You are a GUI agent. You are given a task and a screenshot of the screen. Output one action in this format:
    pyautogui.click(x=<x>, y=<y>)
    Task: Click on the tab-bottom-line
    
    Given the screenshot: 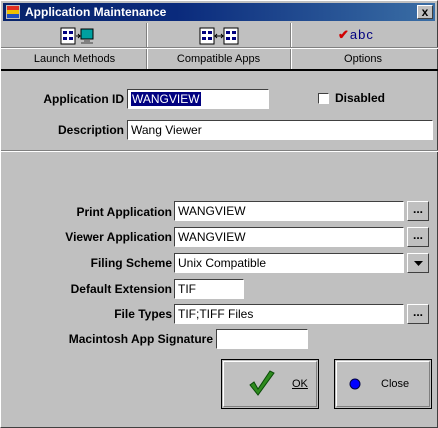 What is the action you would take?
    pyautogui.click(x=219, y=70)
    